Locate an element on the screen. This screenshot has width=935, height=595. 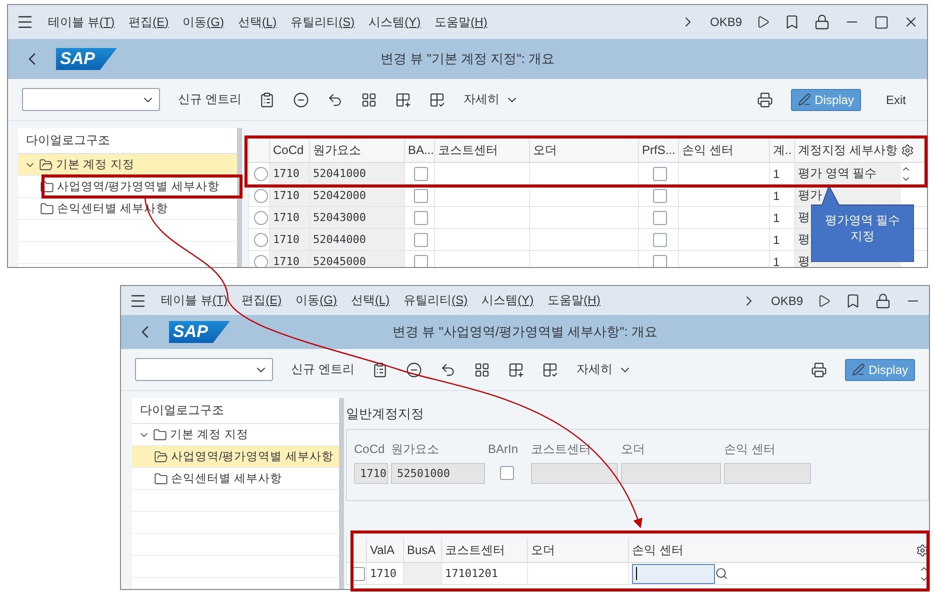
transaction-code: OKB9 is located at coordinates (726, 22).